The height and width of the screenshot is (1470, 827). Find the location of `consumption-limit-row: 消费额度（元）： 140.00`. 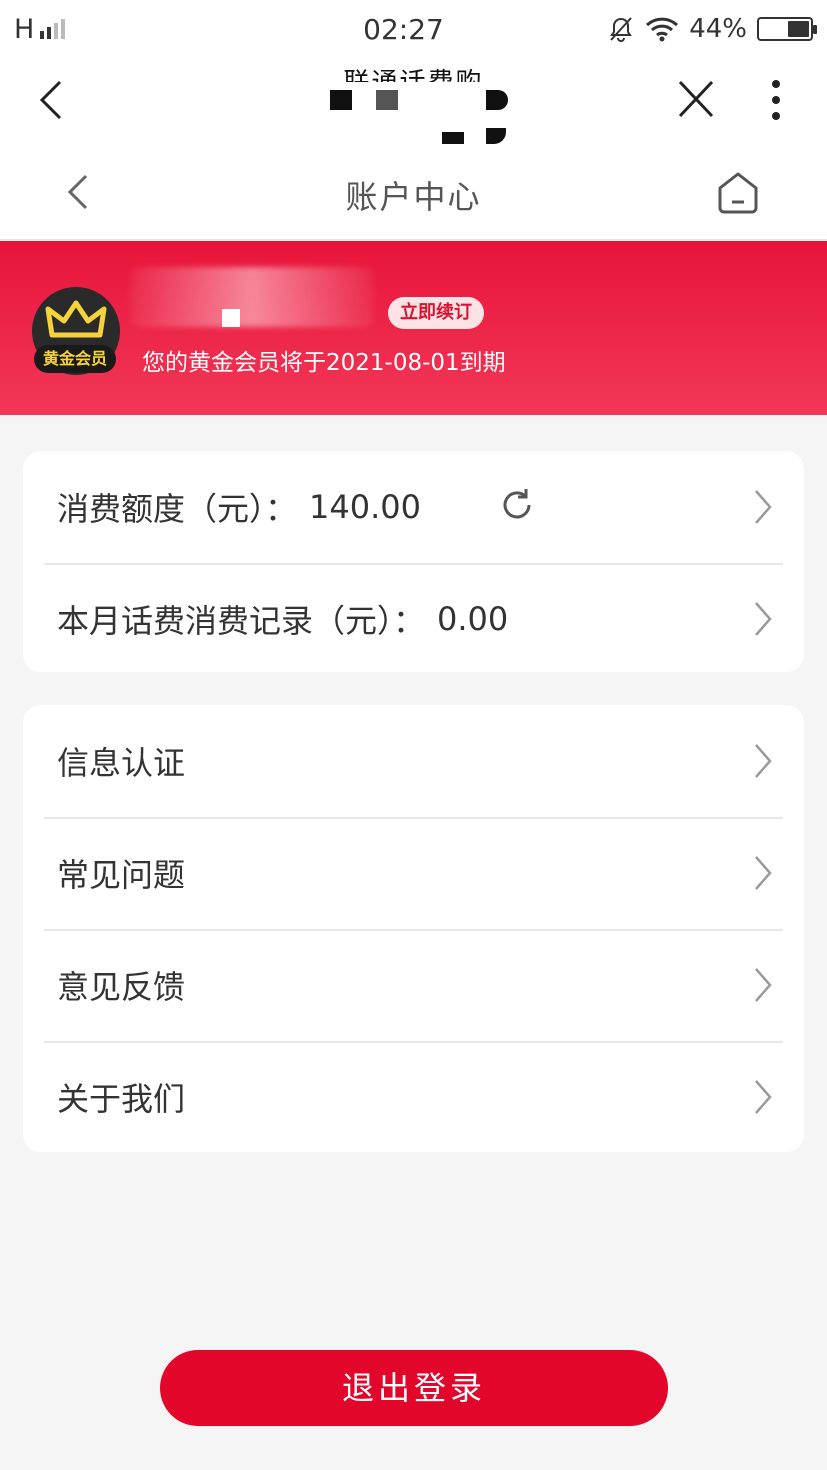

consumption-limit-row: 消费额度（元）： 140.00 is located at coordinates (413, 507).